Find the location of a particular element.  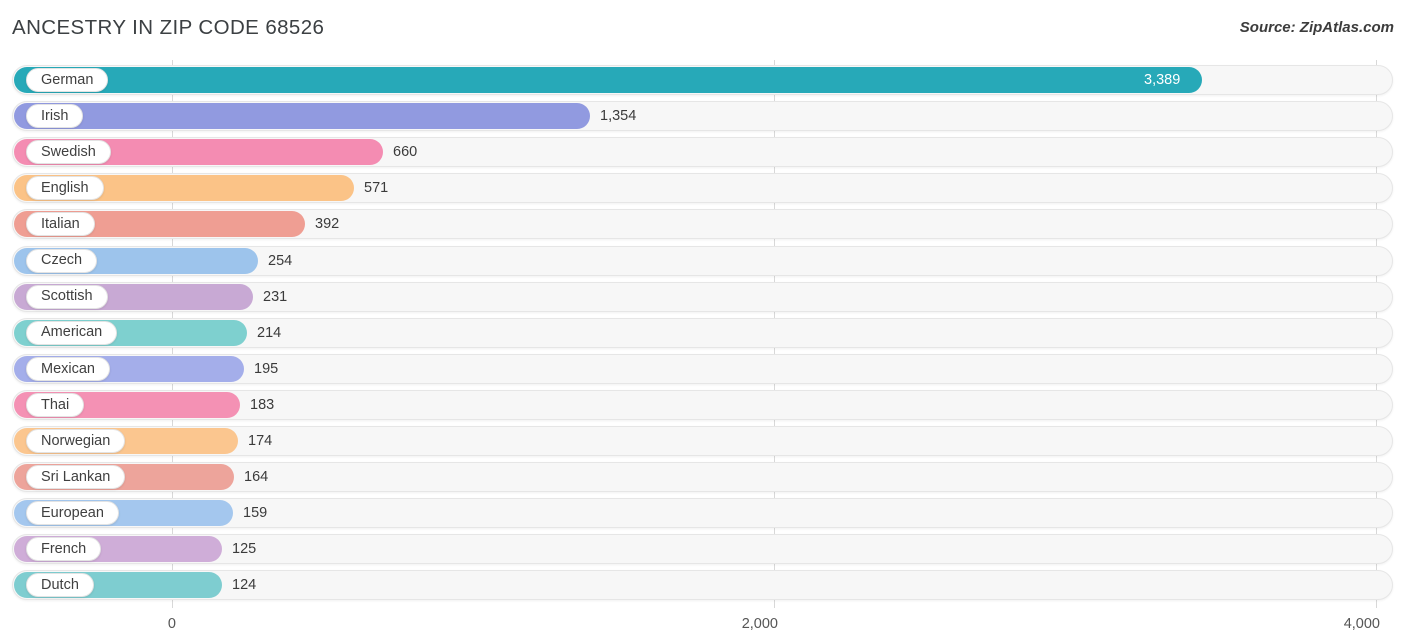

category-label: Mexican is located at coordinates (68, 368).